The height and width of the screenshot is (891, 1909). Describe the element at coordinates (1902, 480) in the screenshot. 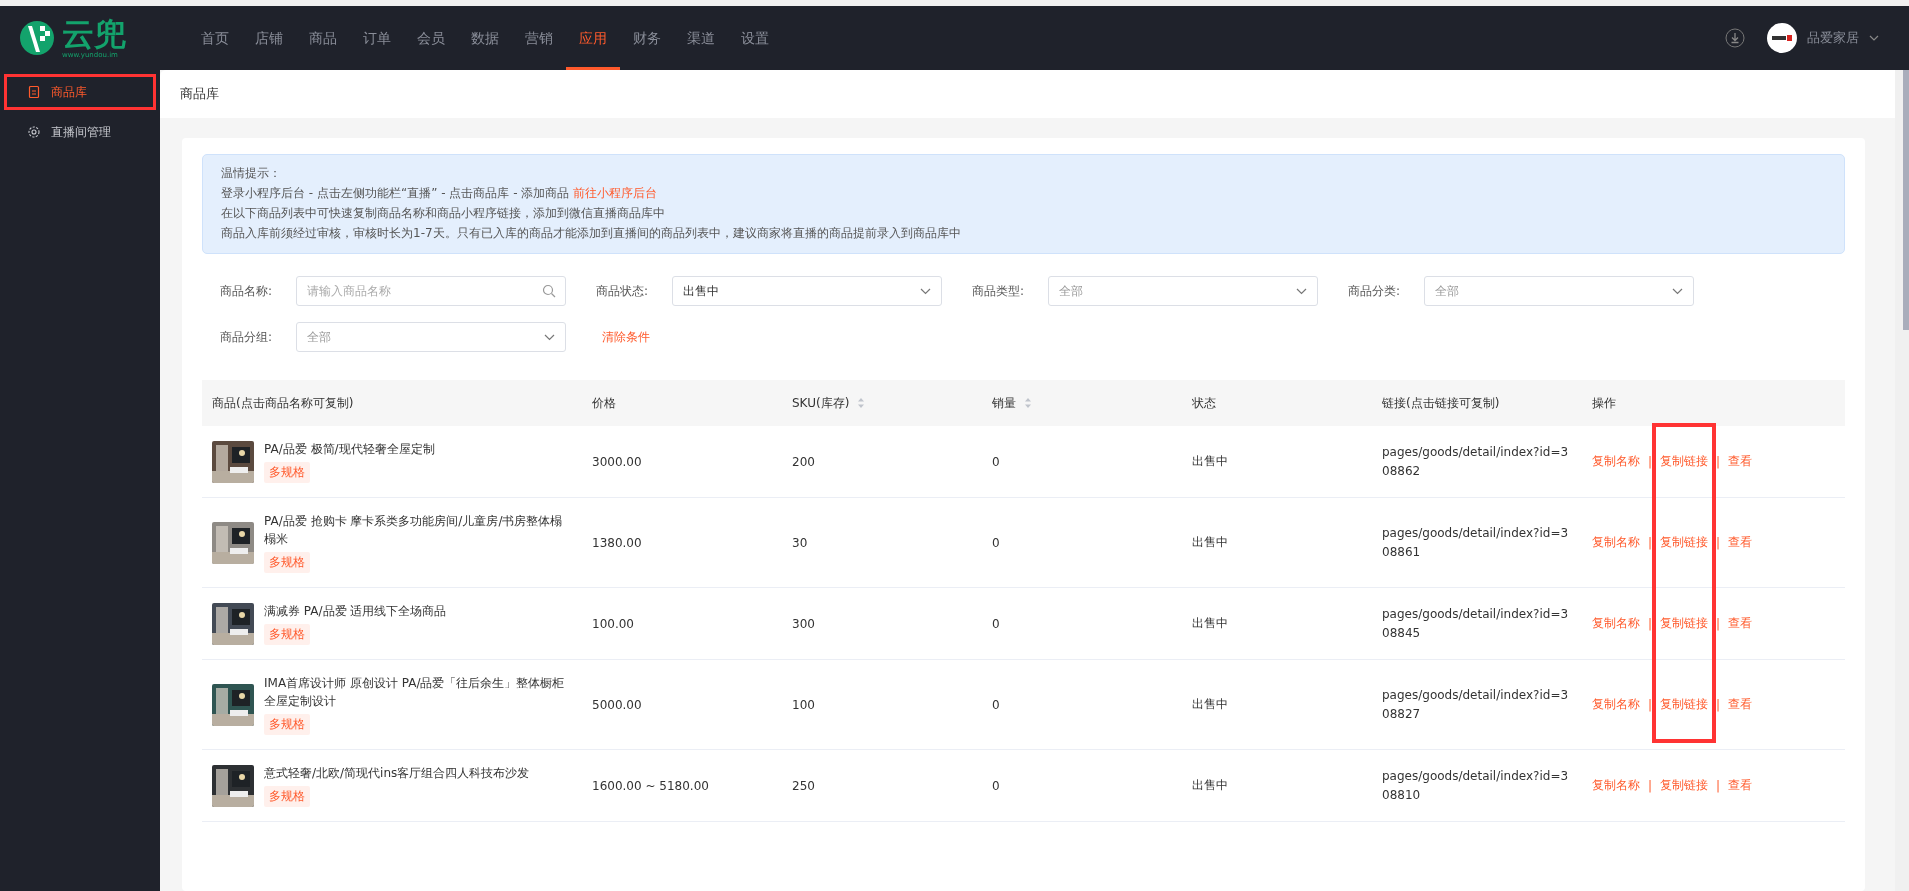

I see `scrollbar` at that location.